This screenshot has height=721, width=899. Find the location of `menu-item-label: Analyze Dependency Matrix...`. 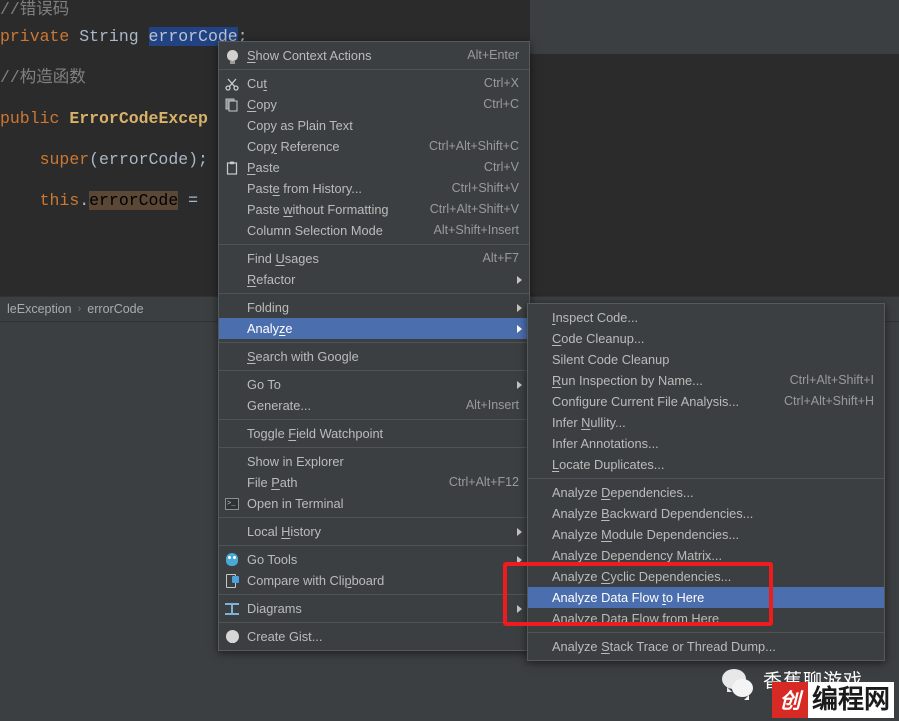

menu-item-label: Analyze Dependency Matrix... is located at coordinates (637, 555).